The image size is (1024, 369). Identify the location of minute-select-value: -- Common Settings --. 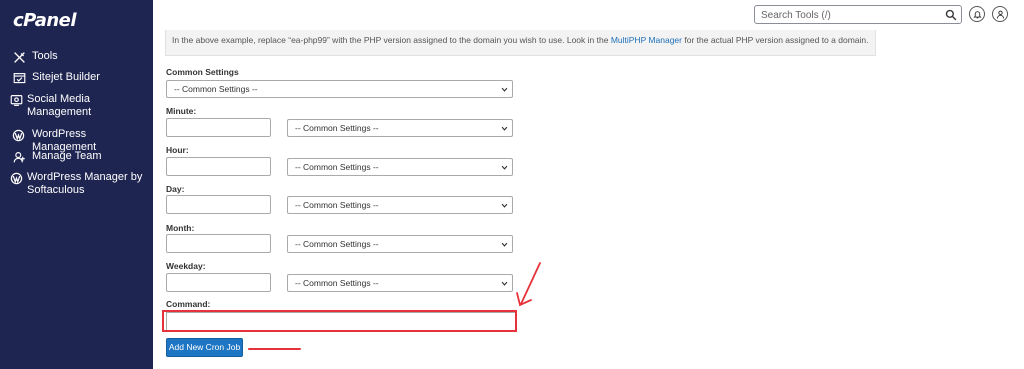
(337, 128).